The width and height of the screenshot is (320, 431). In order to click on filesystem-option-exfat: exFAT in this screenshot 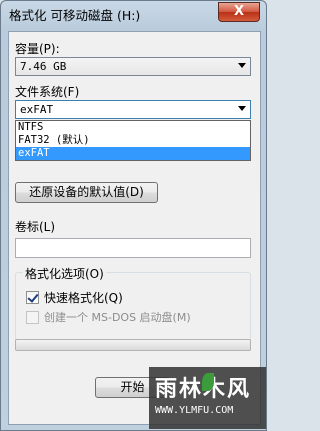, I will do `click(133, 153)`.